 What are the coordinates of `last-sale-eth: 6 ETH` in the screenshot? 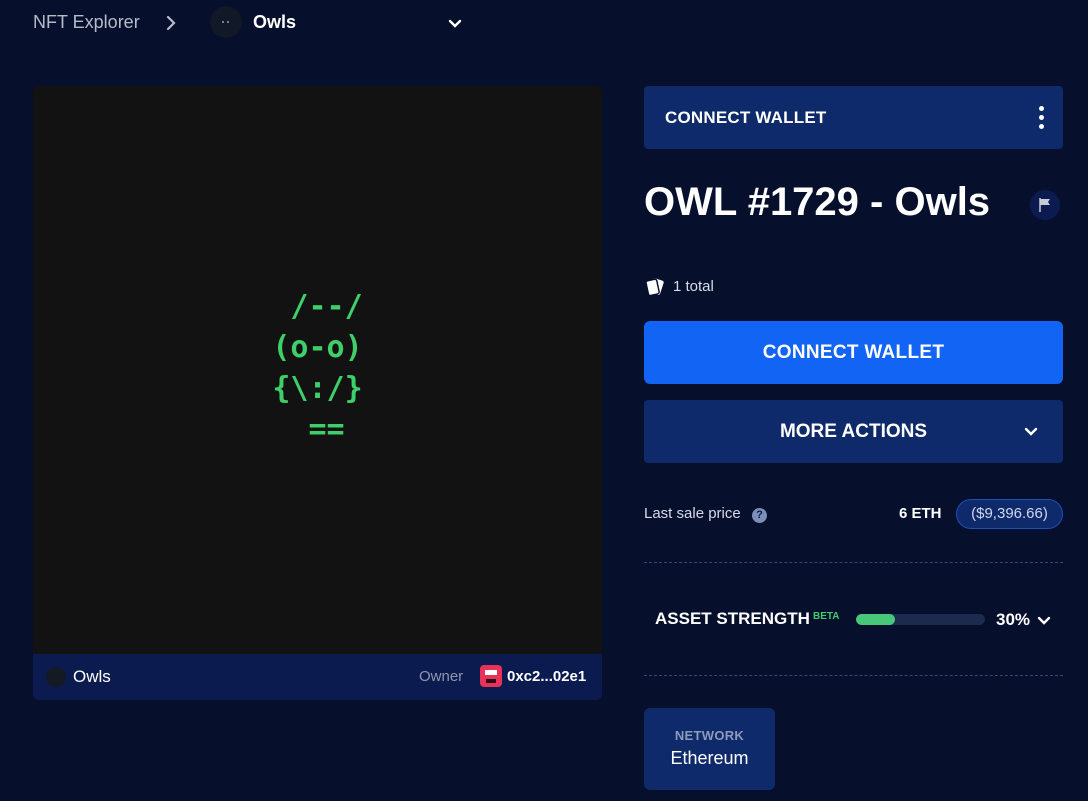 It's located at (920, 513).